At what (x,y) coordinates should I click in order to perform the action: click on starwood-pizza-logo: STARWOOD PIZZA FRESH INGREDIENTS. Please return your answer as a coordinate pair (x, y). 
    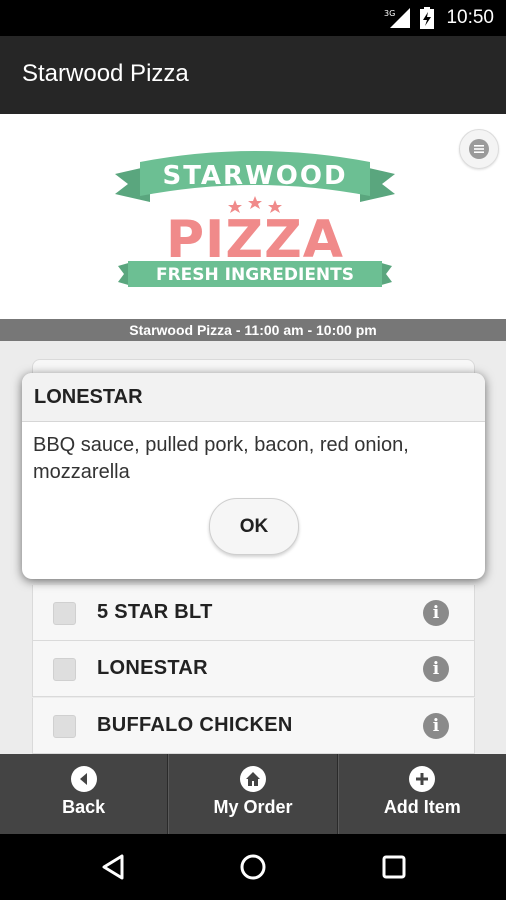
    Looking at the image, I should click on (255, 219).